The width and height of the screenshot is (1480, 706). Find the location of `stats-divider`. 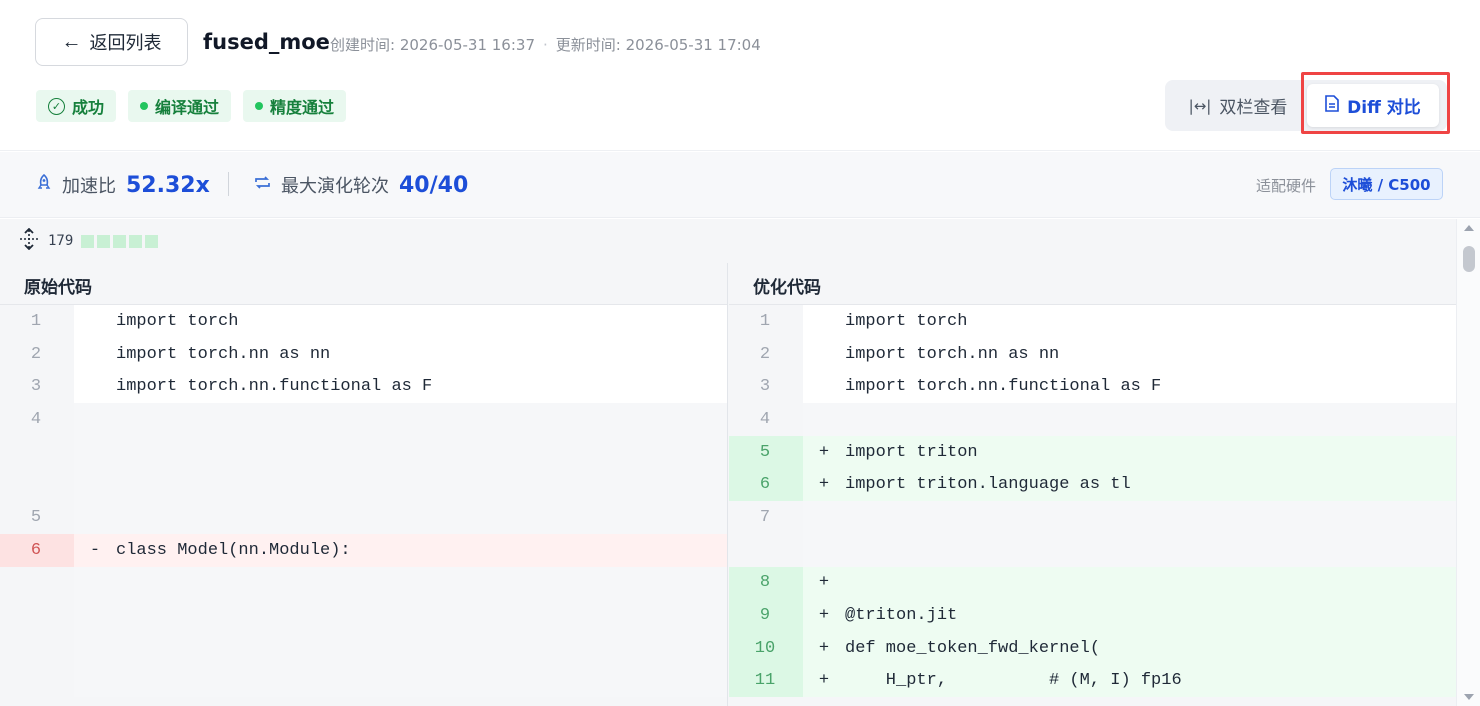

stats-divider is located at coordinates (228, 184).